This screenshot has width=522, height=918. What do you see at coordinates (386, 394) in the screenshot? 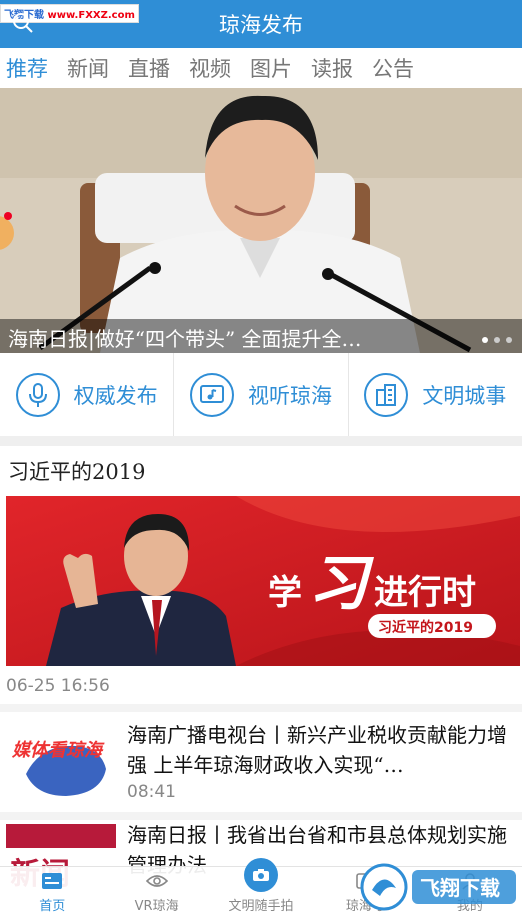
I see `building-icon` at bounding box center [386, 394].